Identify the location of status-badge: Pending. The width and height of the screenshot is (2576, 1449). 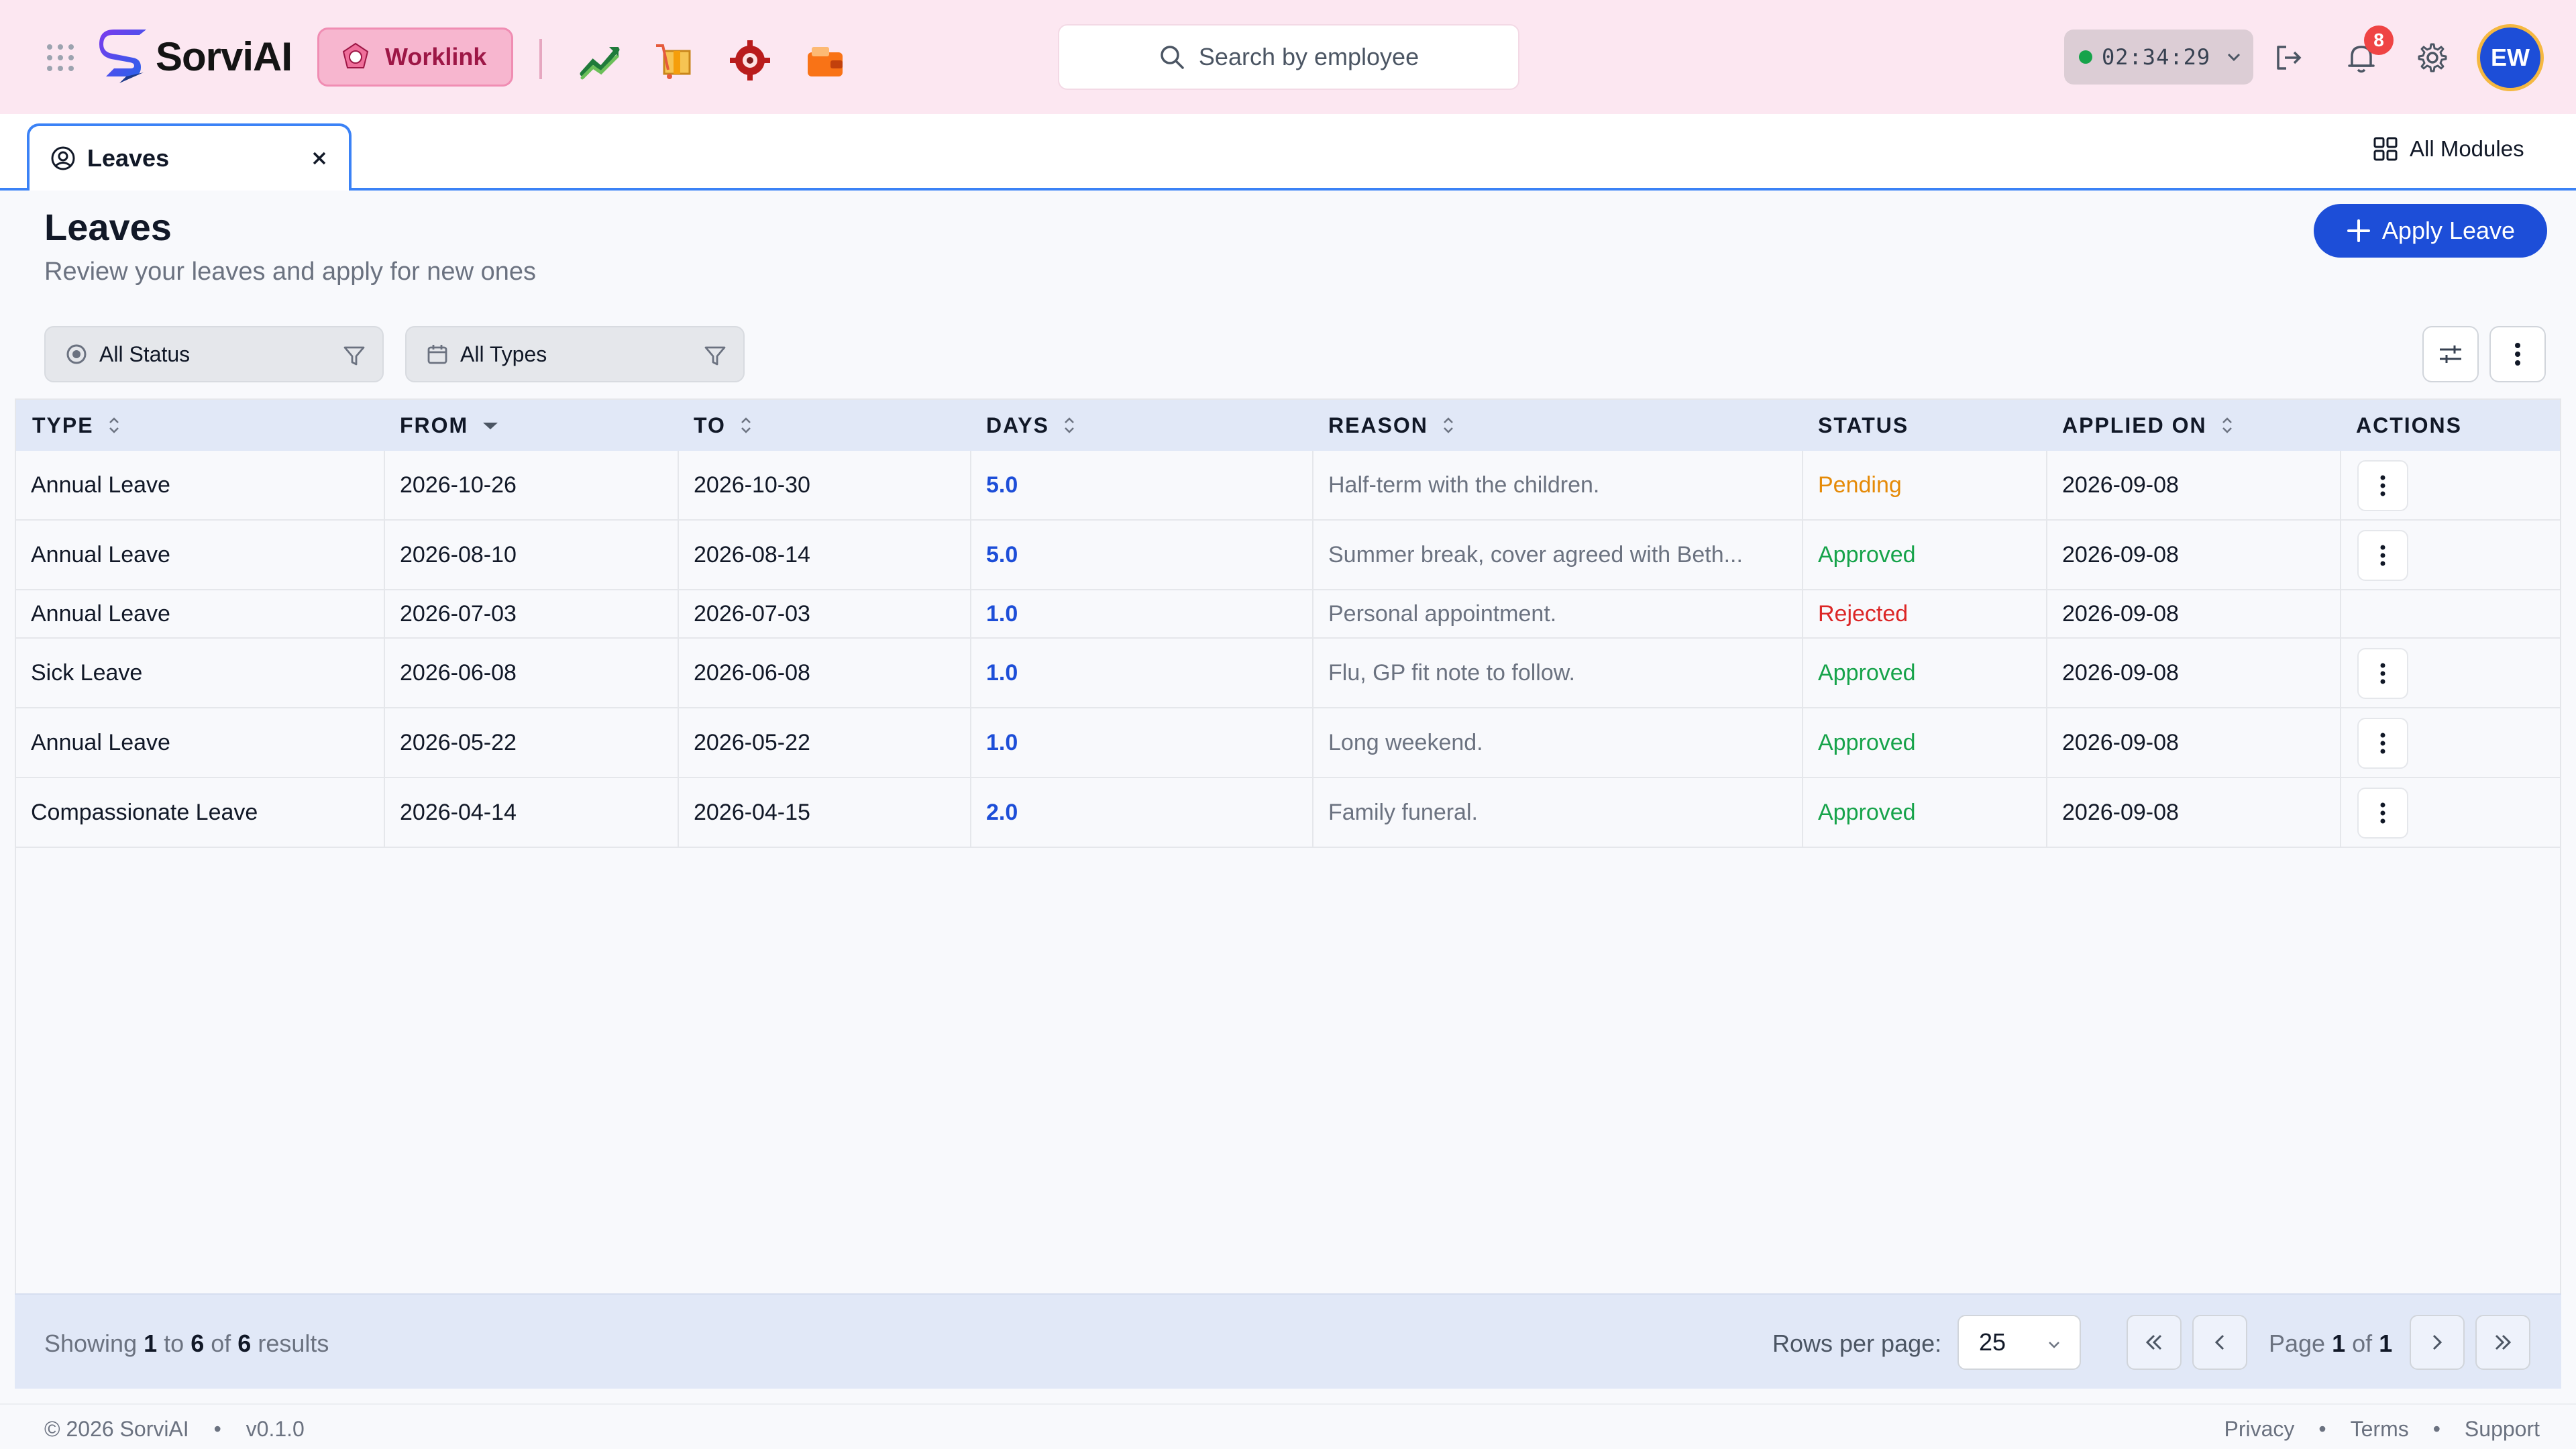
(1860, 485).